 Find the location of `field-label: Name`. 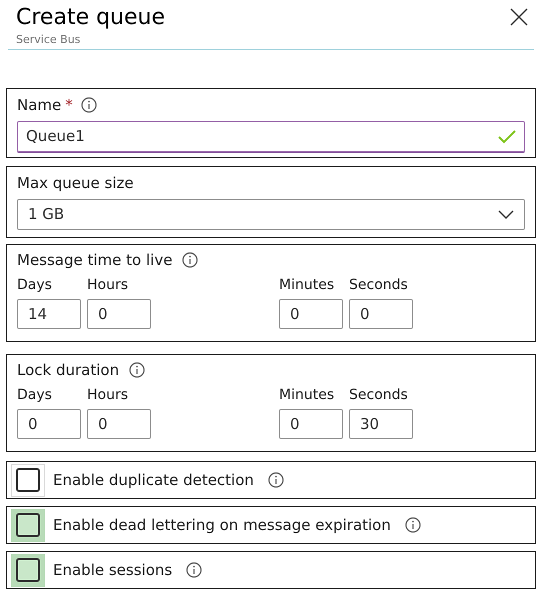

field-label: Name is located at coordinates (39, 105).